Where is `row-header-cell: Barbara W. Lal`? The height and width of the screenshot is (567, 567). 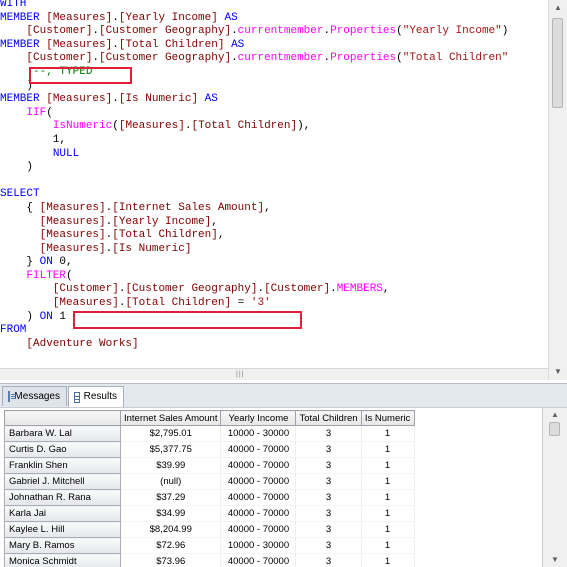
row-header-cell: Barbara W. Lal is located at coordinates (62, 433).